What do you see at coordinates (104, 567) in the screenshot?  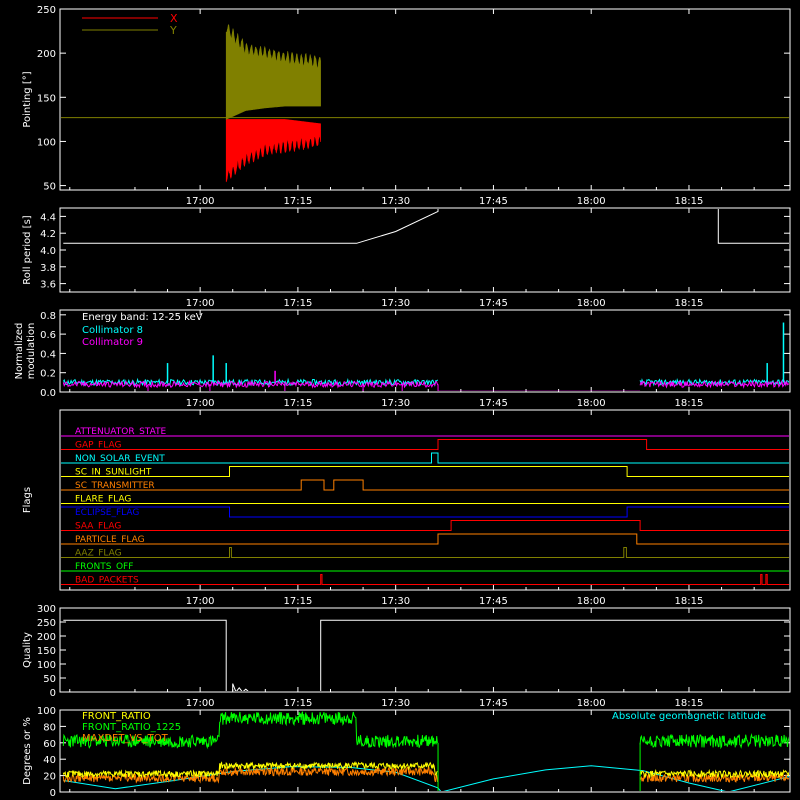 I see `flag-label-fronts-off: FRONTS_OFF` at bounding box center [104, 567].